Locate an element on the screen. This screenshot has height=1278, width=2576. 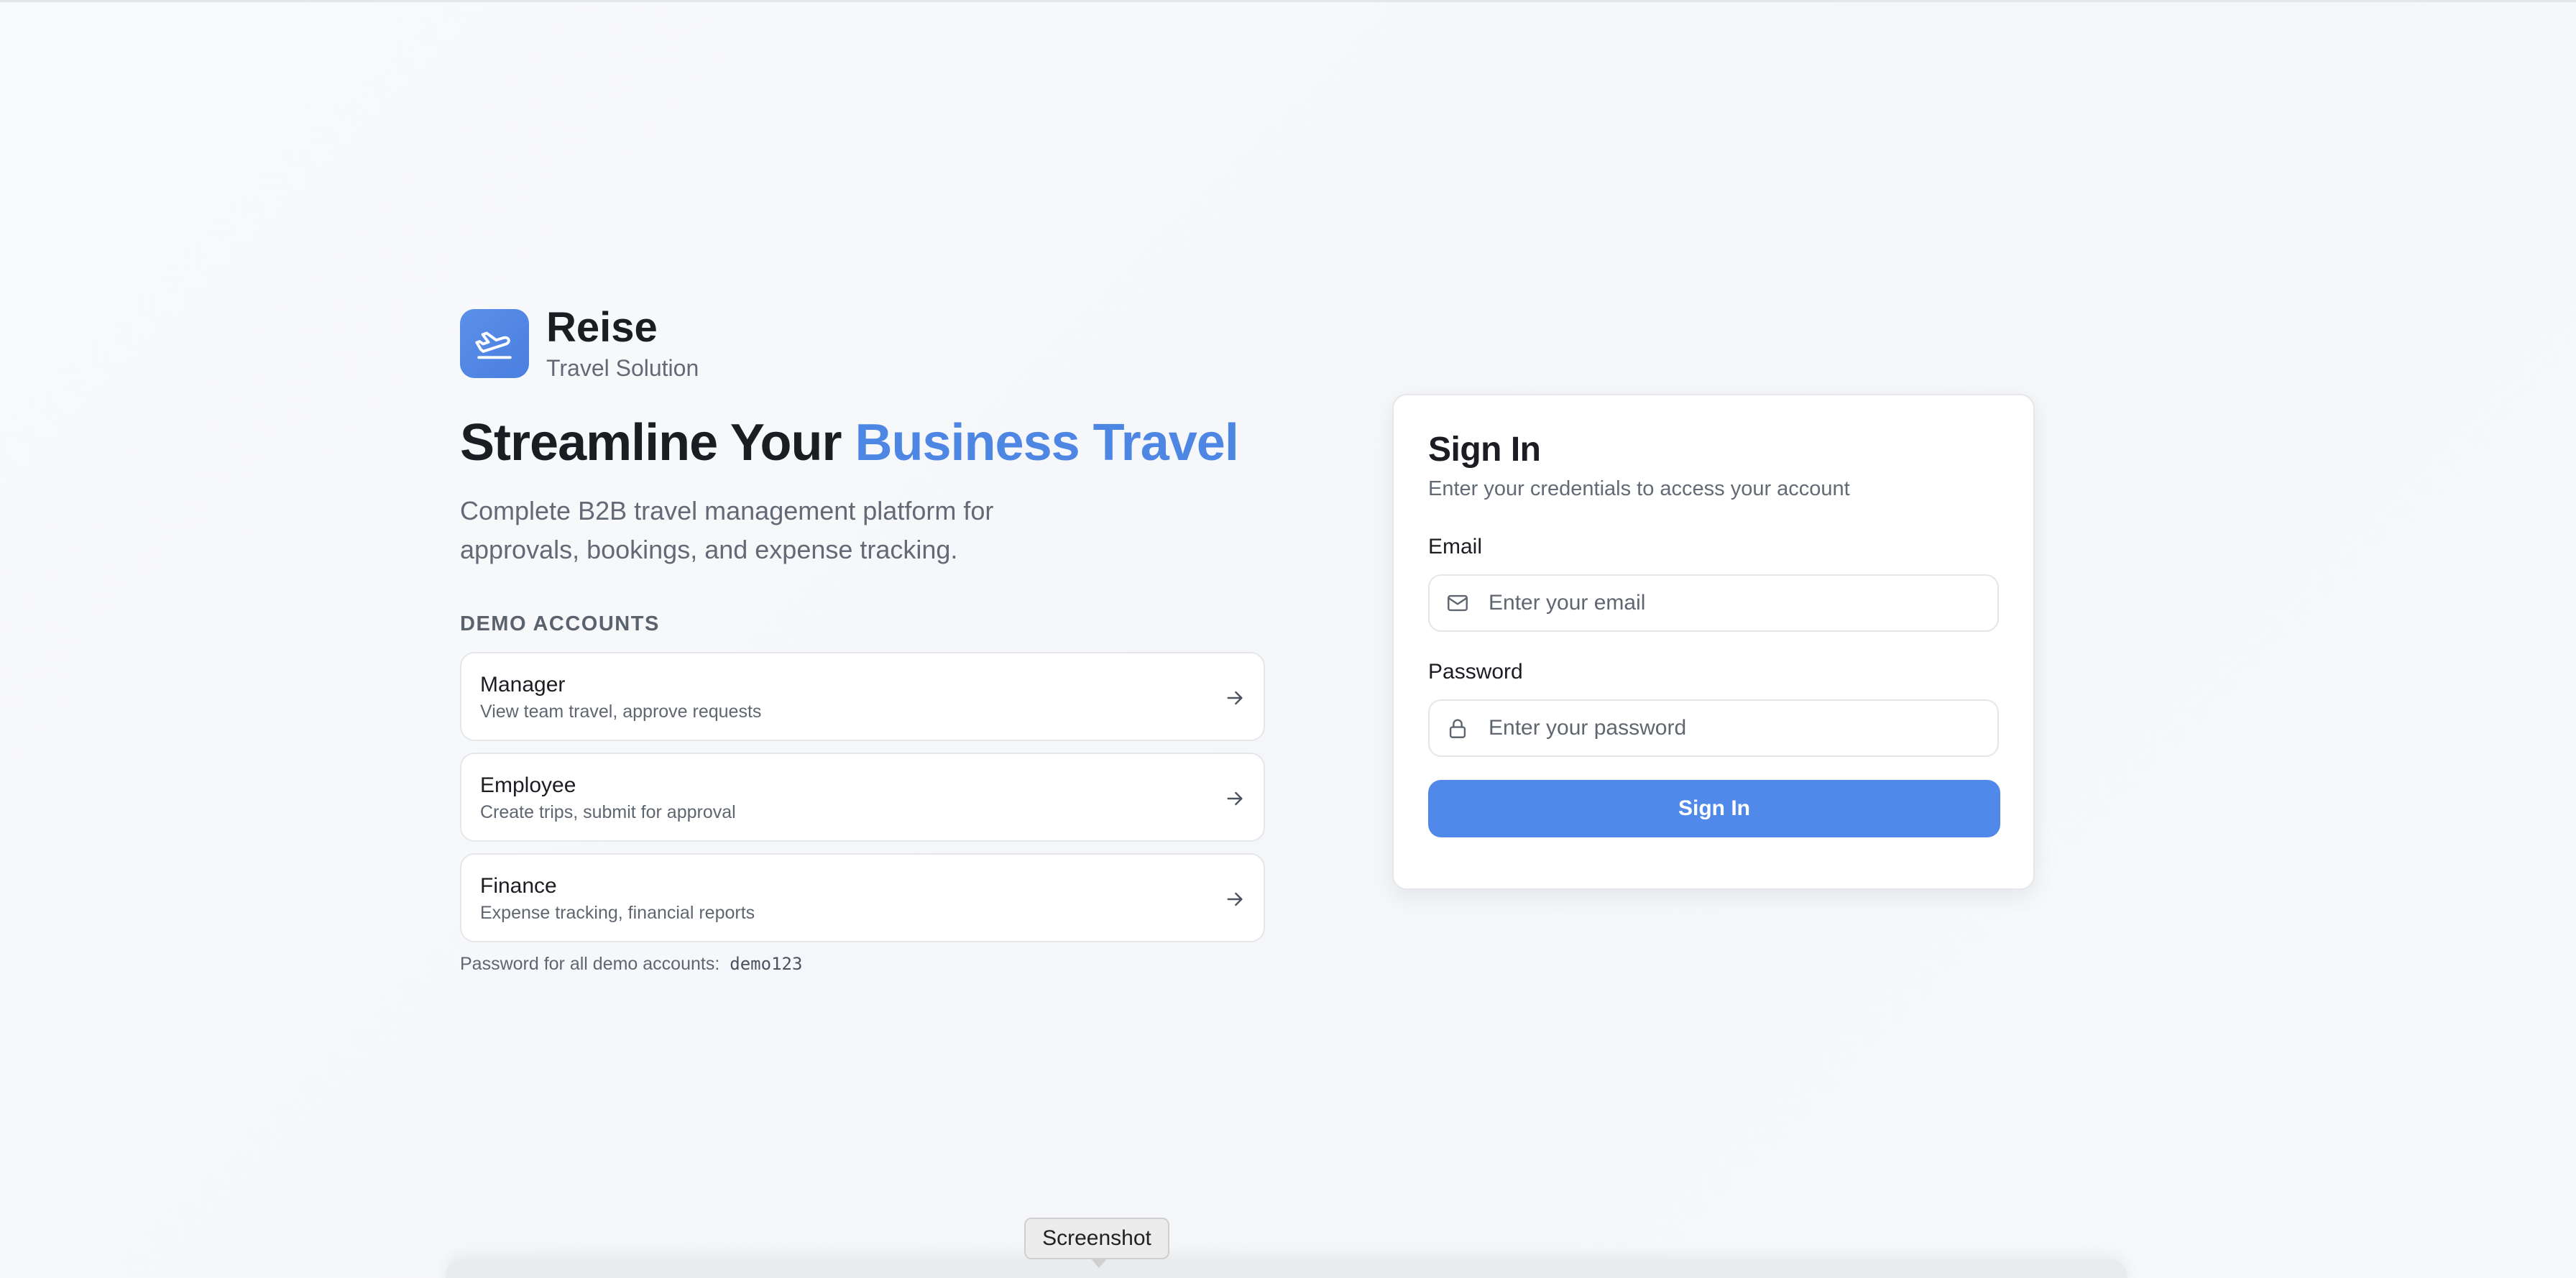
demo-account-description: View team travel, approve requests is located at coordinates (621, 712).